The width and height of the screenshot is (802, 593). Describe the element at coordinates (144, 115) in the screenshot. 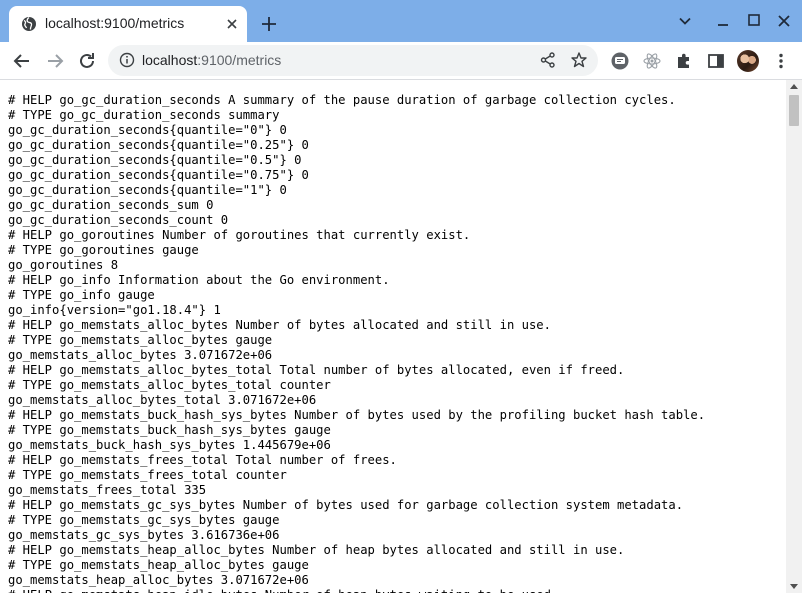

I see `metrics-line: # TYPE go_gc_duration_seconds summary` at that location.